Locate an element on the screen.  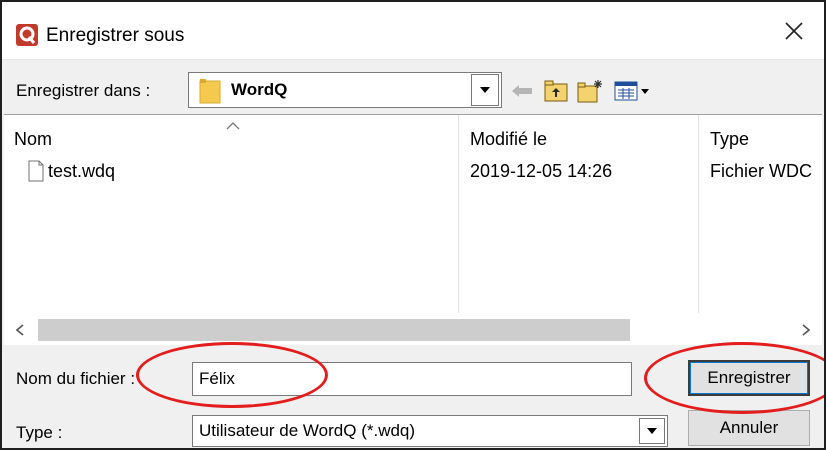
close-button is located at coordinates (794, 31).